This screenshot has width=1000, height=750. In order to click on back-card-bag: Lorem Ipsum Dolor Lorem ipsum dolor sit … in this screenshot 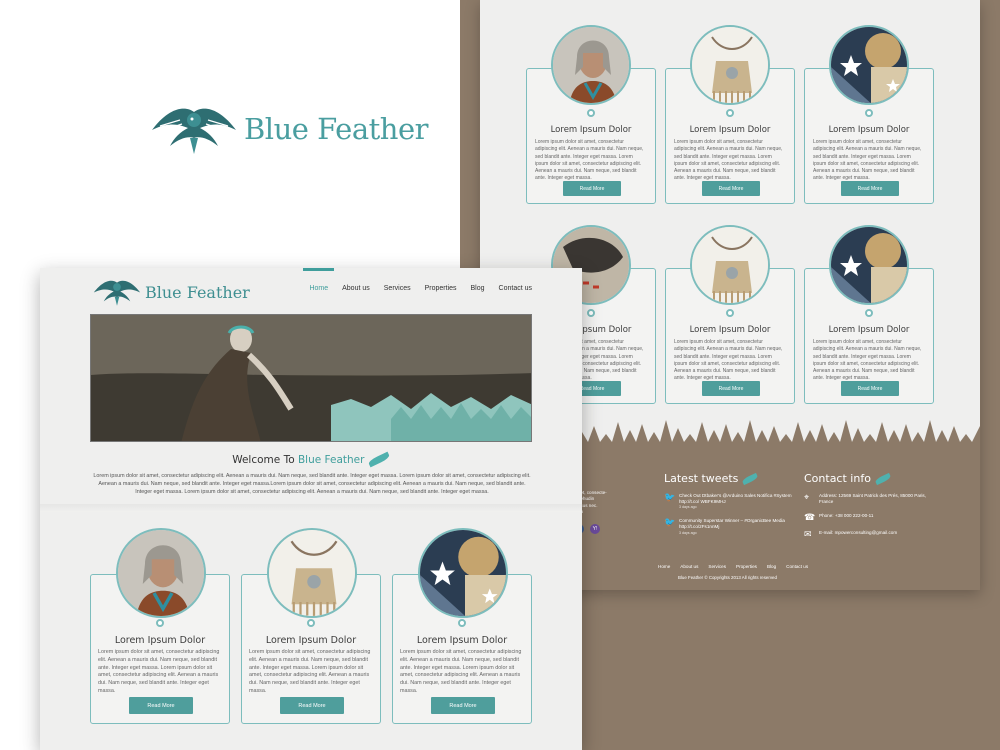, I will do `click(730, 114)`.